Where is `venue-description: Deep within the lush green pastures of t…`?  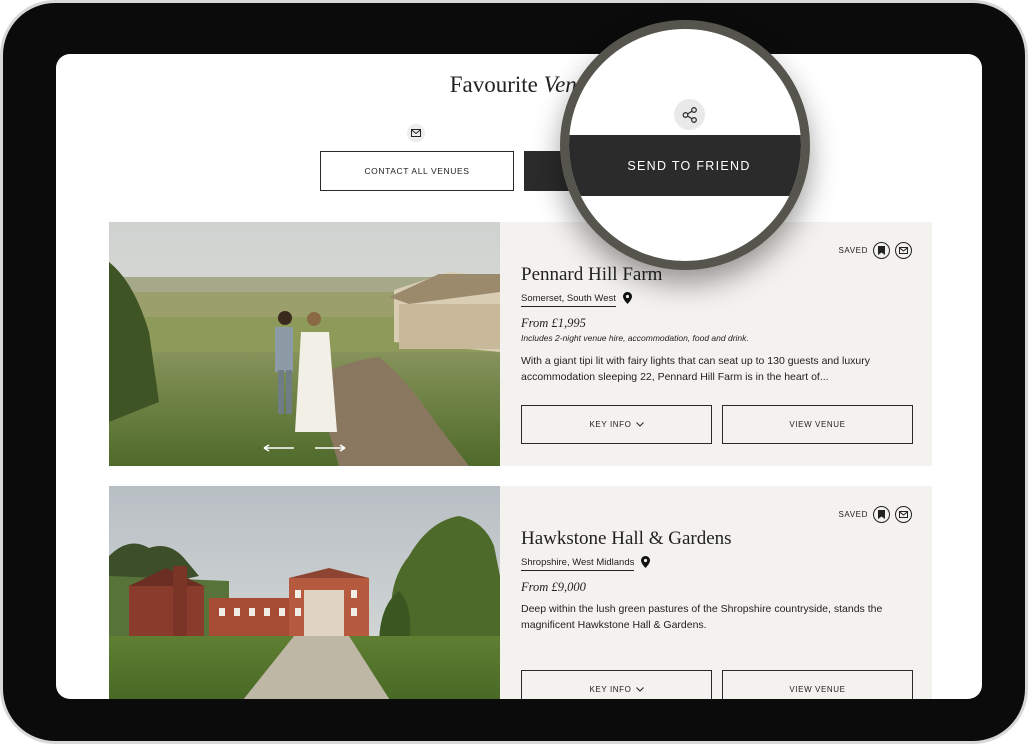
venue-description: Deep within the lush green pastures of t… is located at coordinates (702, 617).